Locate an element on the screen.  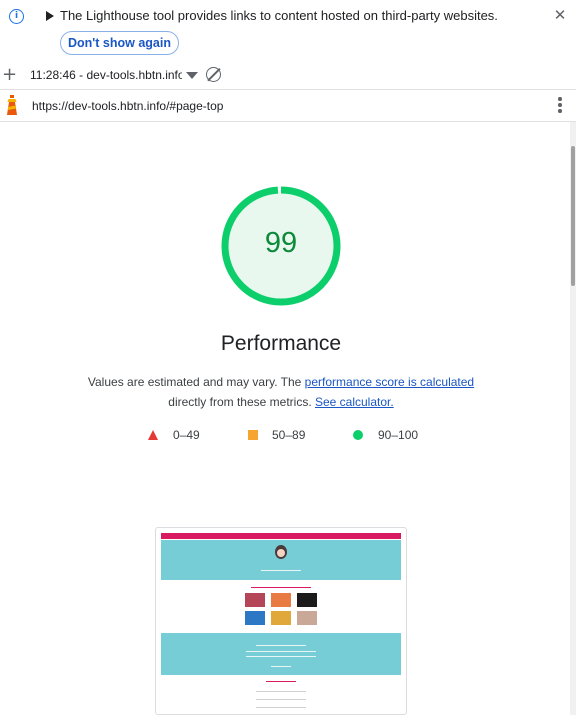
screenshot-navbar is located at coordinates (281, 536).